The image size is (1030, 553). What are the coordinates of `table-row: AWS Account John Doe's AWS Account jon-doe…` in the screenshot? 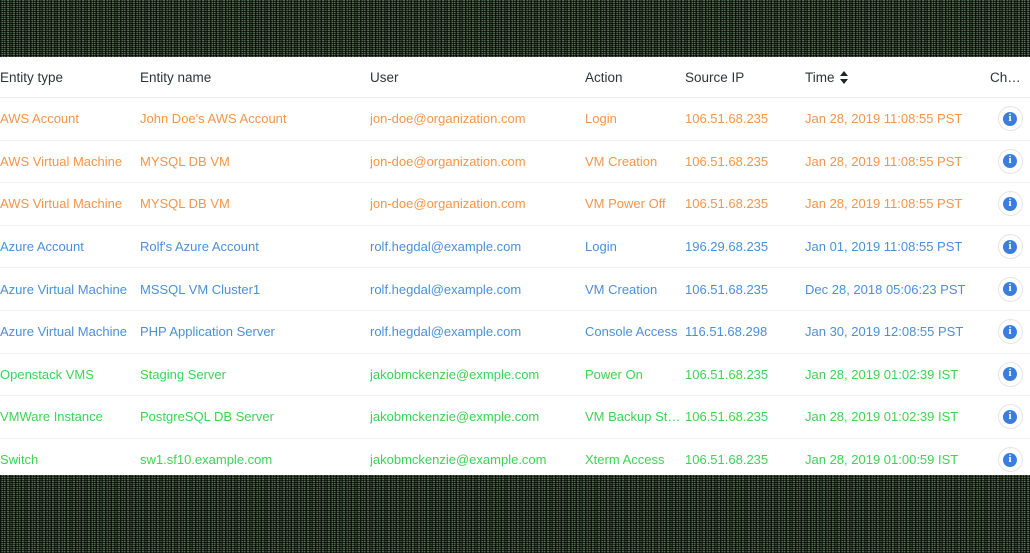 It's located at (515, 119).